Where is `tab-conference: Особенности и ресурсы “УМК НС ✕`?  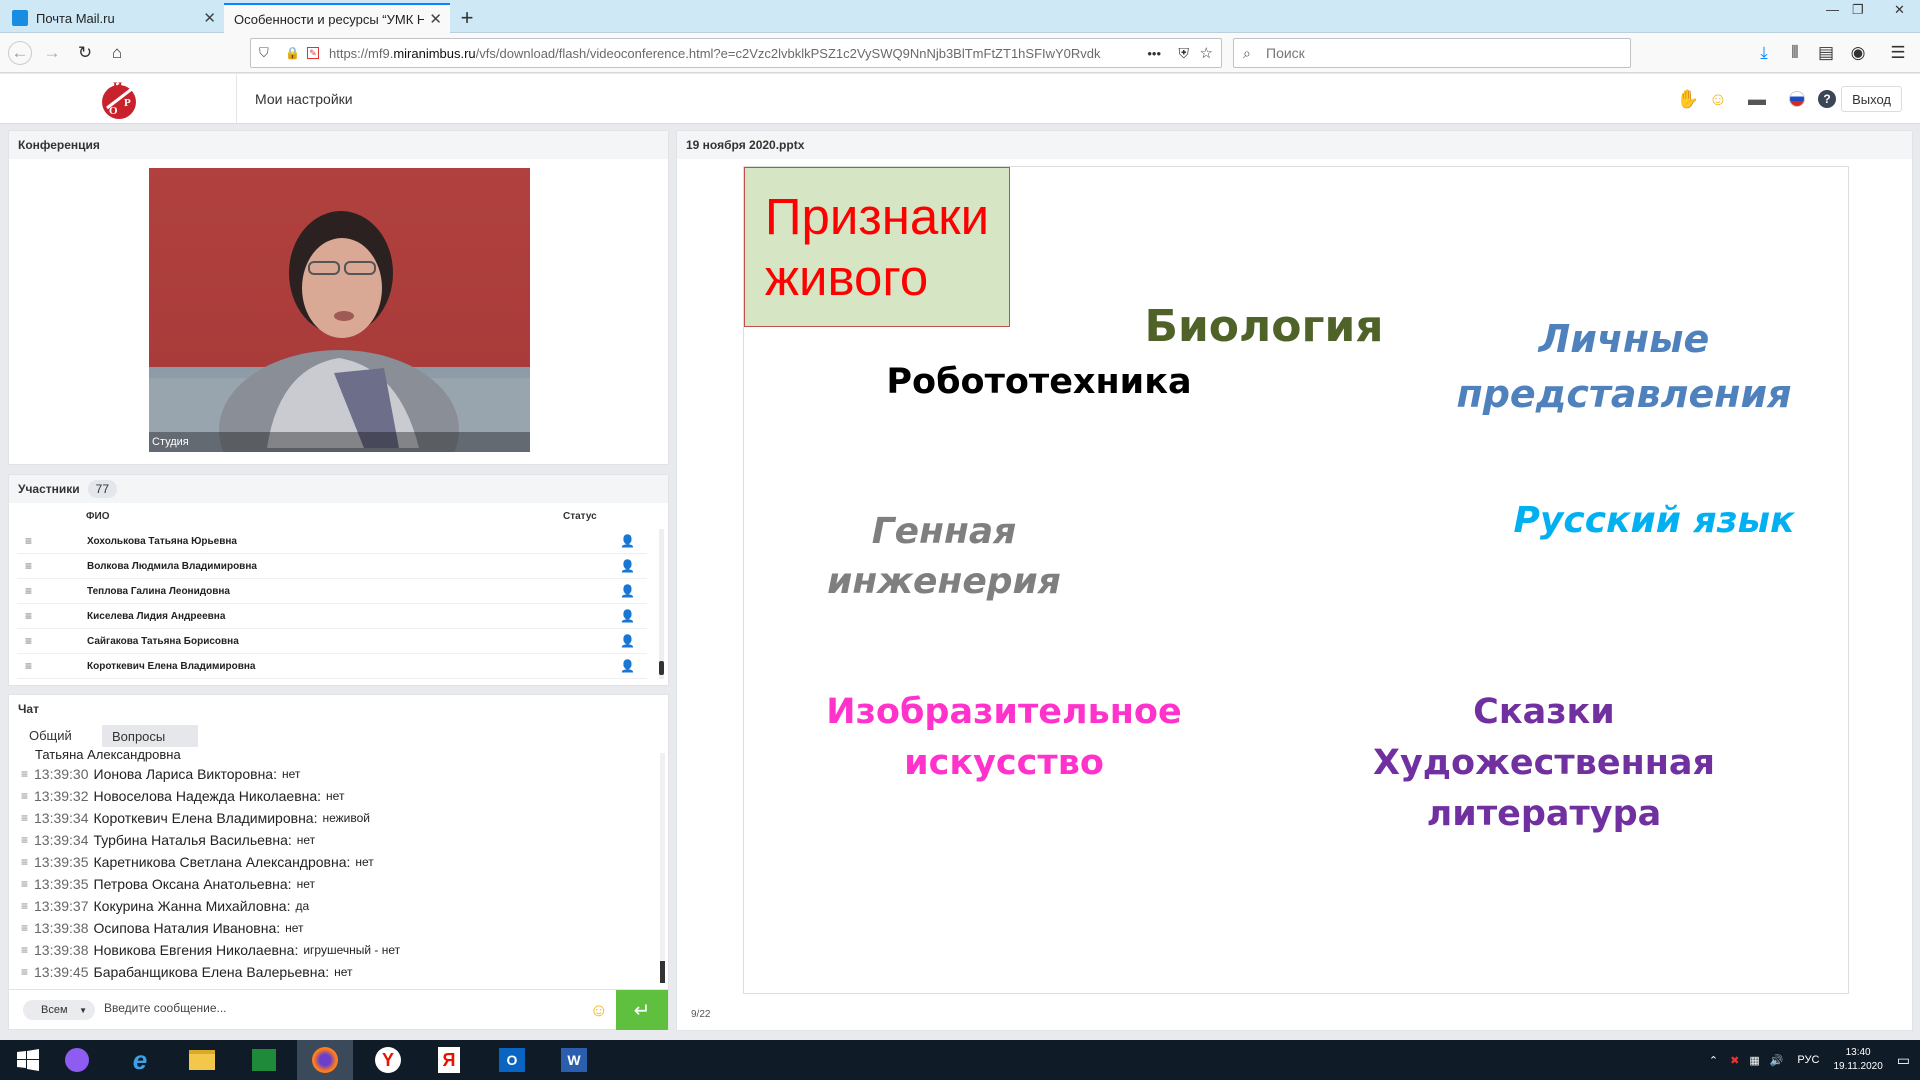 tab-conference: Особенности и ресурсы “УМК НС ✕ is located at coordinates (337, 18).